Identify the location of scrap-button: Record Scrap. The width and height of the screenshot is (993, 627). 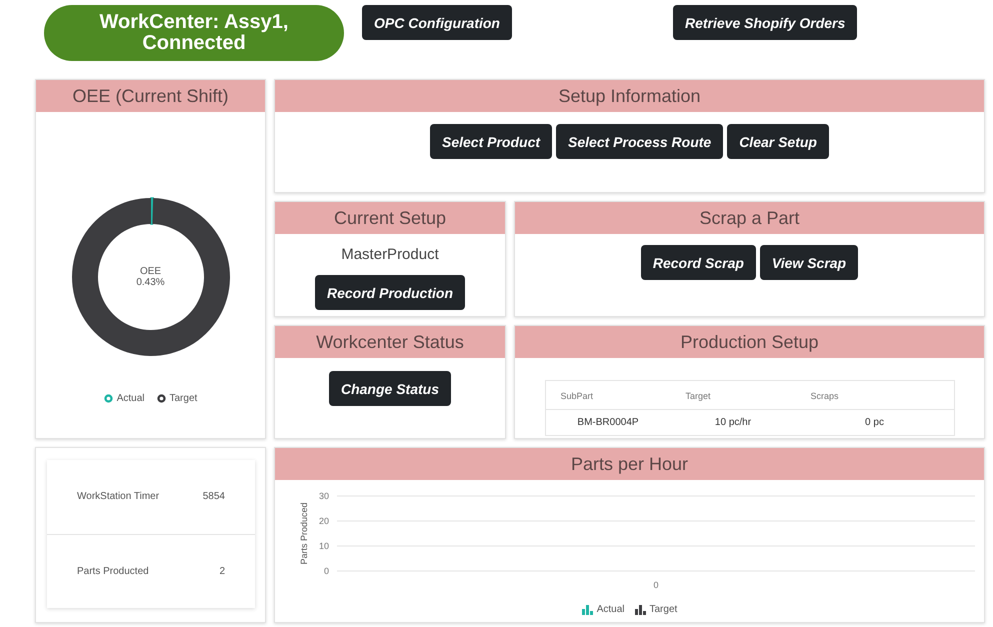
(698, 262).